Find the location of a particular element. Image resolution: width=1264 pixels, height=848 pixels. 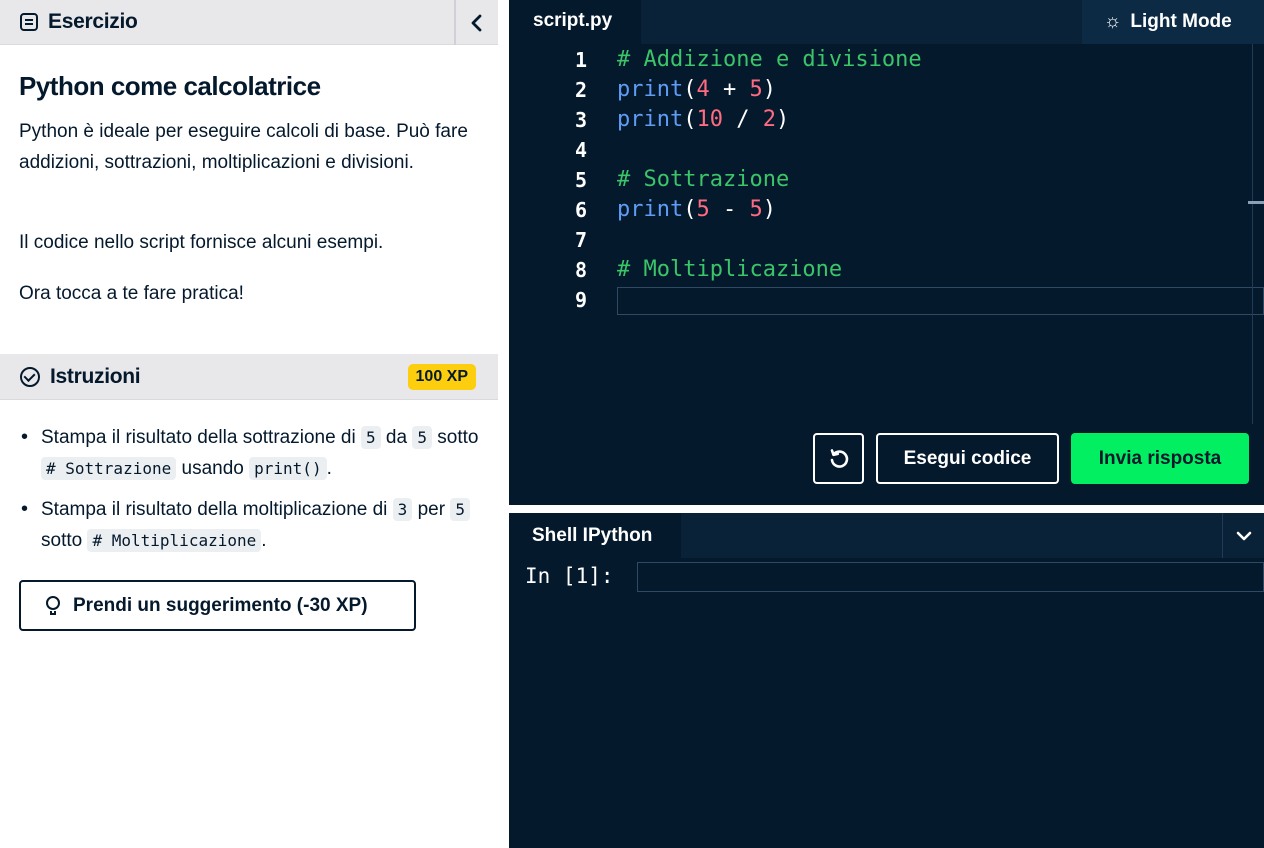

line-number: 5 is located at coordinates (580, 180).